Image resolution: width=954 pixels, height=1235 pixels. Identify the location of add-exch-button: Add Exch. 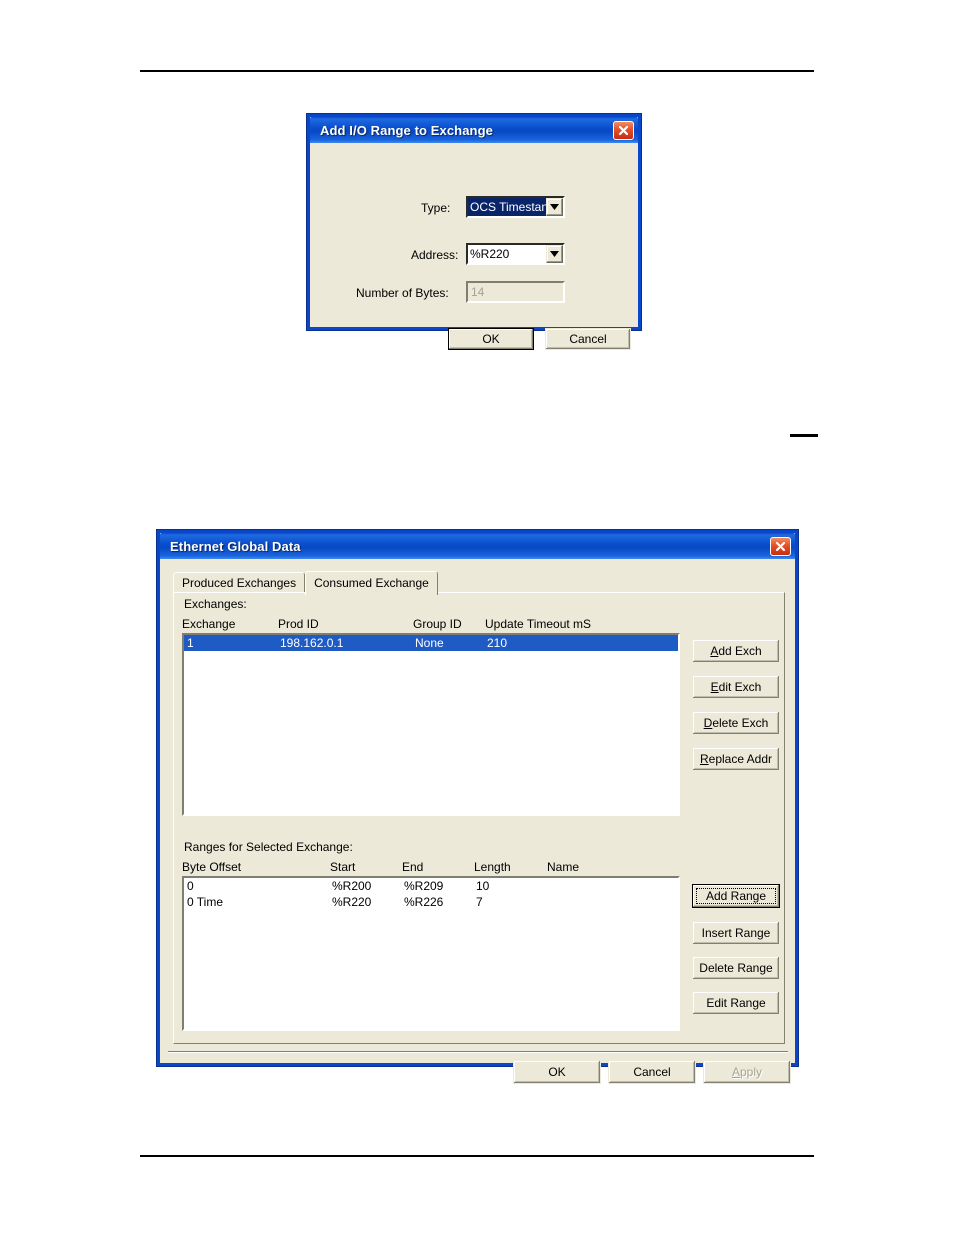
(736, 651).